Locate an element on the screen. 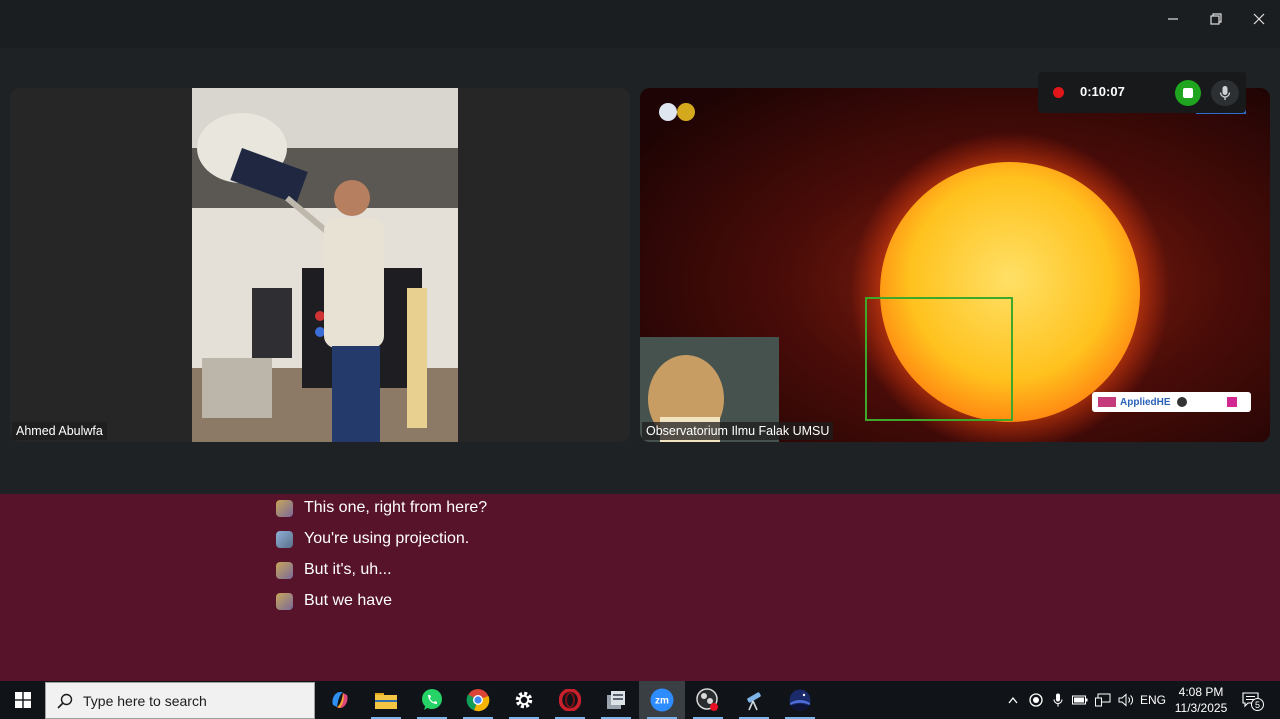  taskbar-app-opera is located at coordinates (570, 700).